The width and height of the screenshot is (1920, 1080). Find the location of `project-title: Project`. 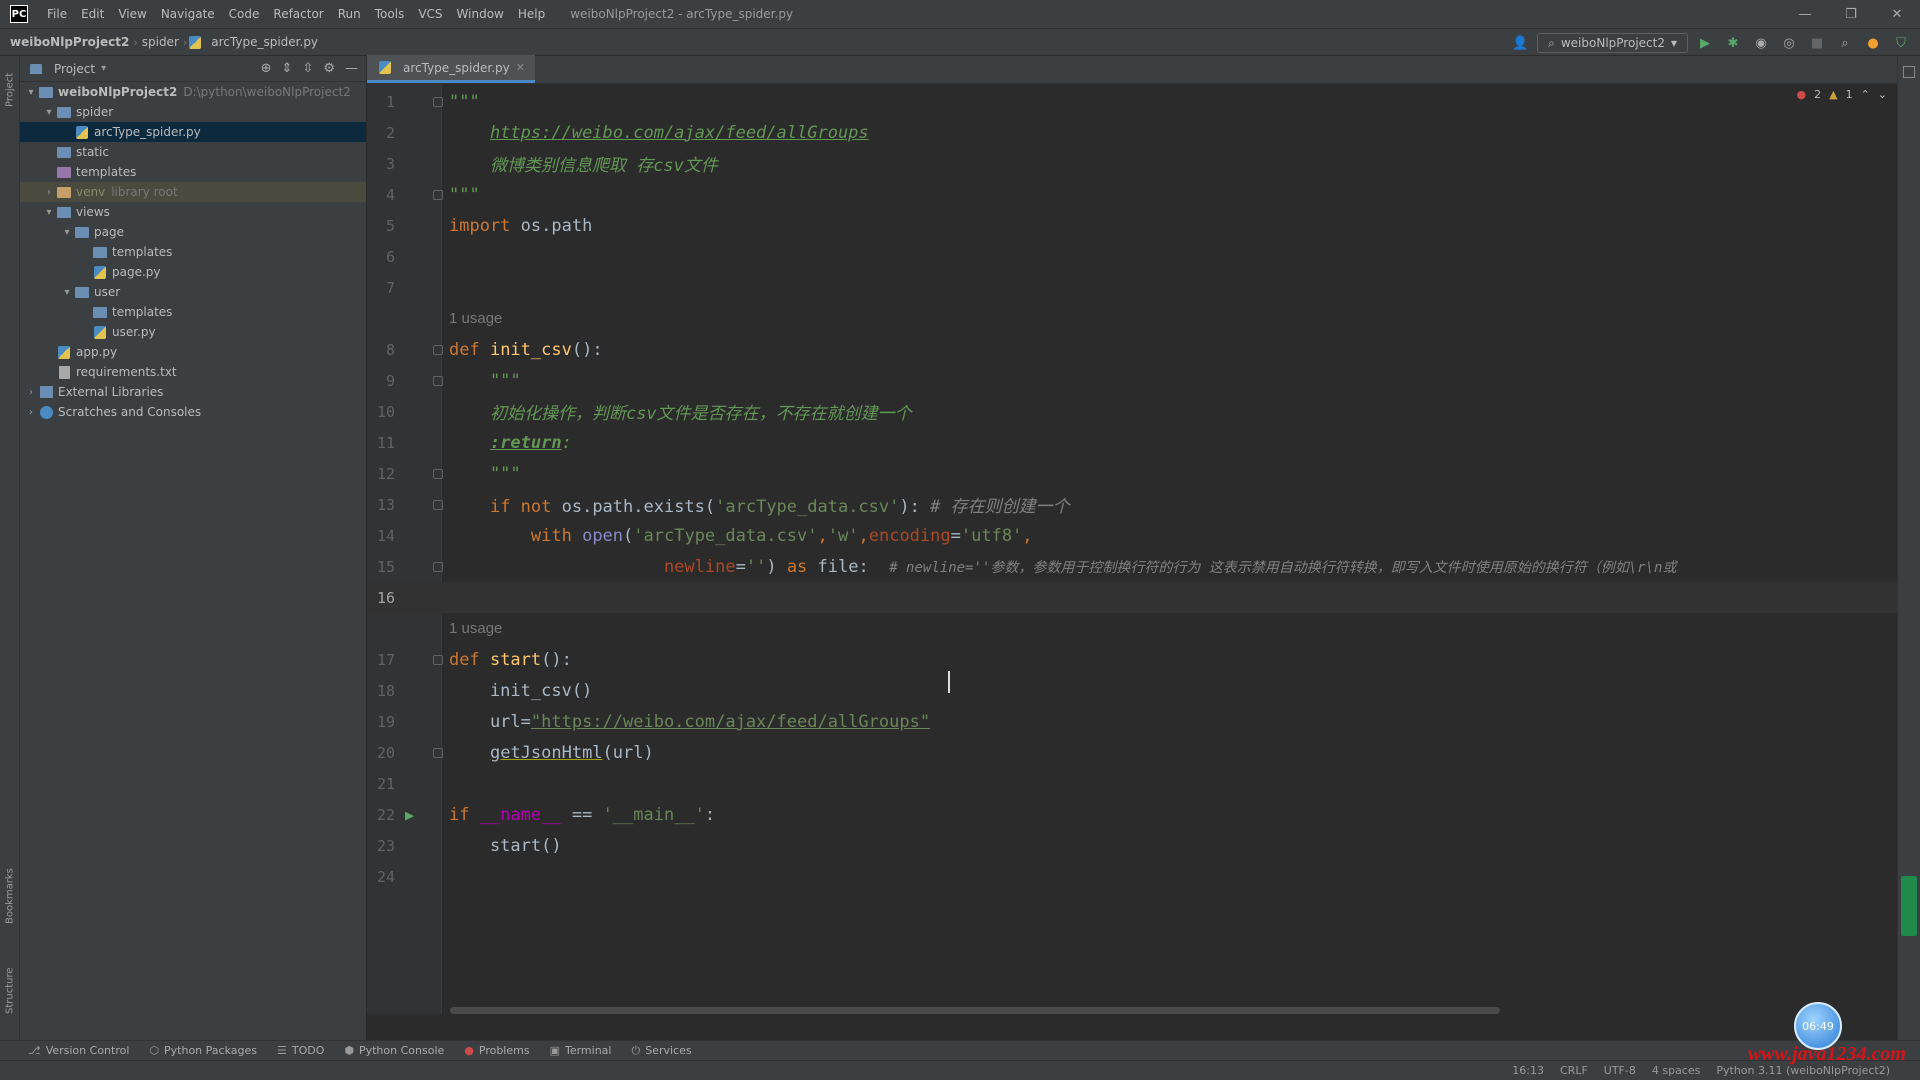

project-title: Project is located at coordinates (74, 69).